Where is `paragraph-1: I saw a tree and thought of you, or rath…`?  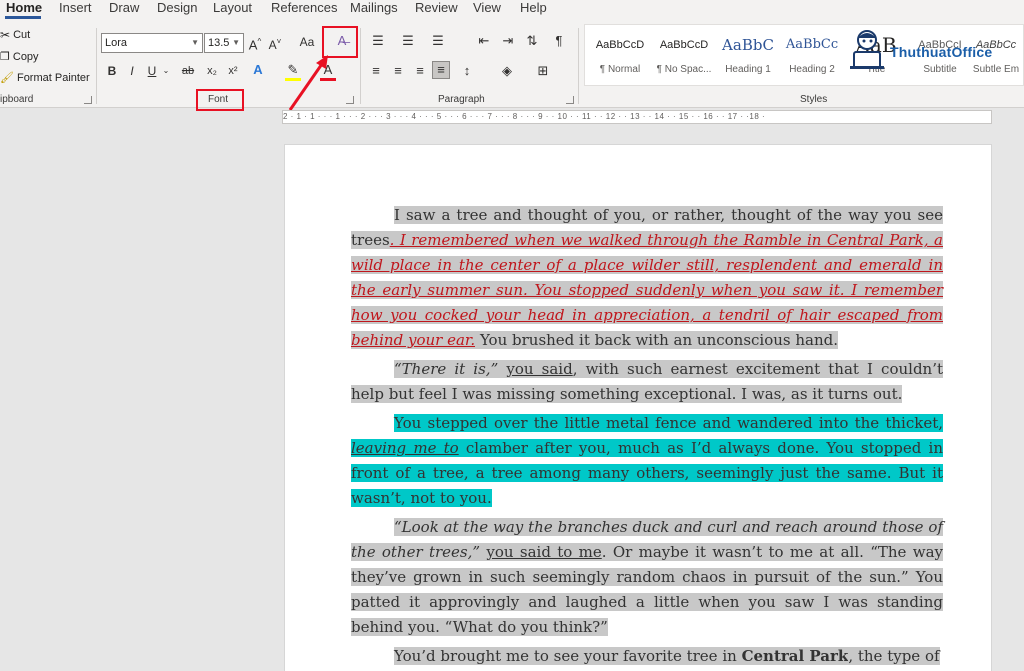 paragraph-1: I saw a tree and thought of you, or rath… is located at coordinates (647, 278).